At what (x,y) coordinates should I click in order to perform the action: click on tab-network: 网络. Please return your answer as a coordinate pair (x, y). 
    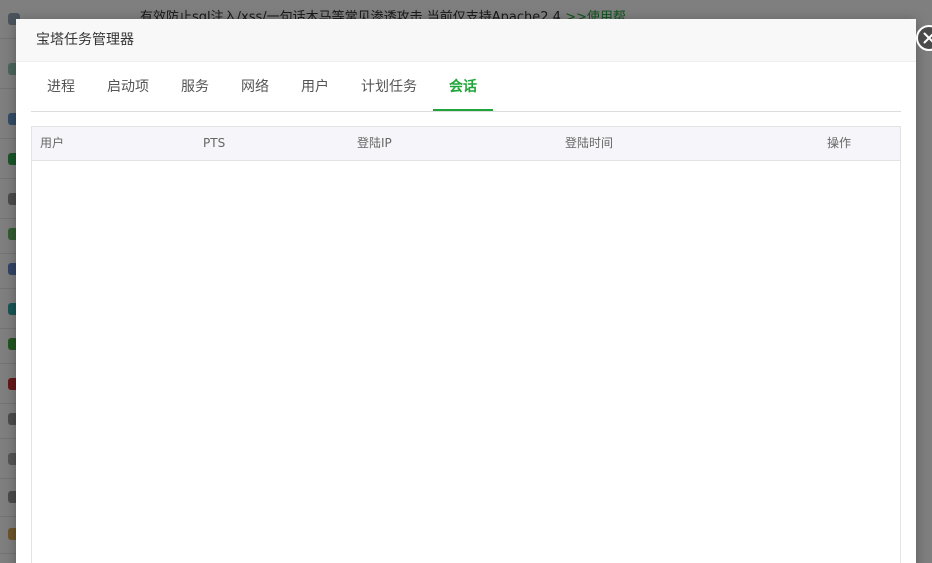
    Looking at the image, I should click on (255, 91).